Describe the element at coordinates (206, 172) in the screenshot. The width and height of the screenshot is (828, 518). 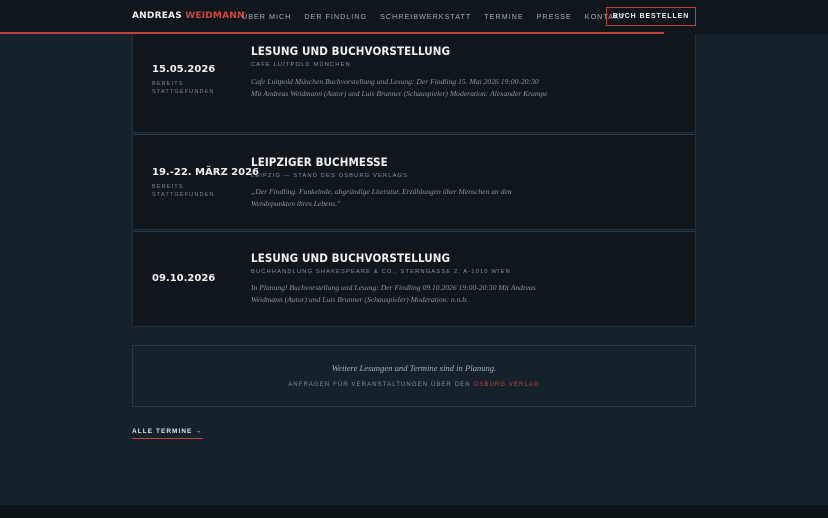
I see `event-date: 19.-22. MÄRZ 2026` at that location.